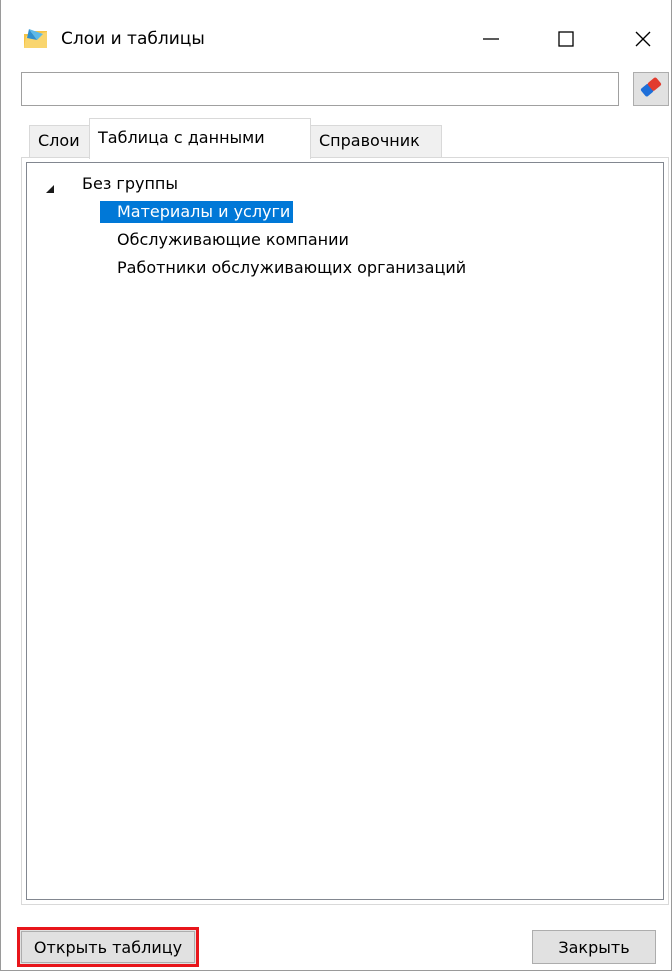  Describe the element at coordinates (291, 268) in the screenshot. I see `tree-item-service-workers: Работники обслуживающих организаций` at that location.